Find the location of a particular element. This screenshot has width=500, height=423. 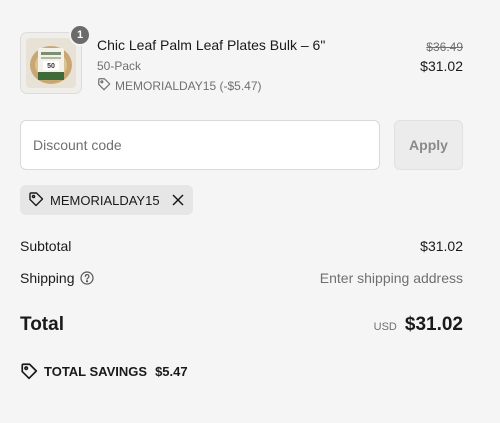

apply-discount-button: Apply is located at coordinates (428, 145).